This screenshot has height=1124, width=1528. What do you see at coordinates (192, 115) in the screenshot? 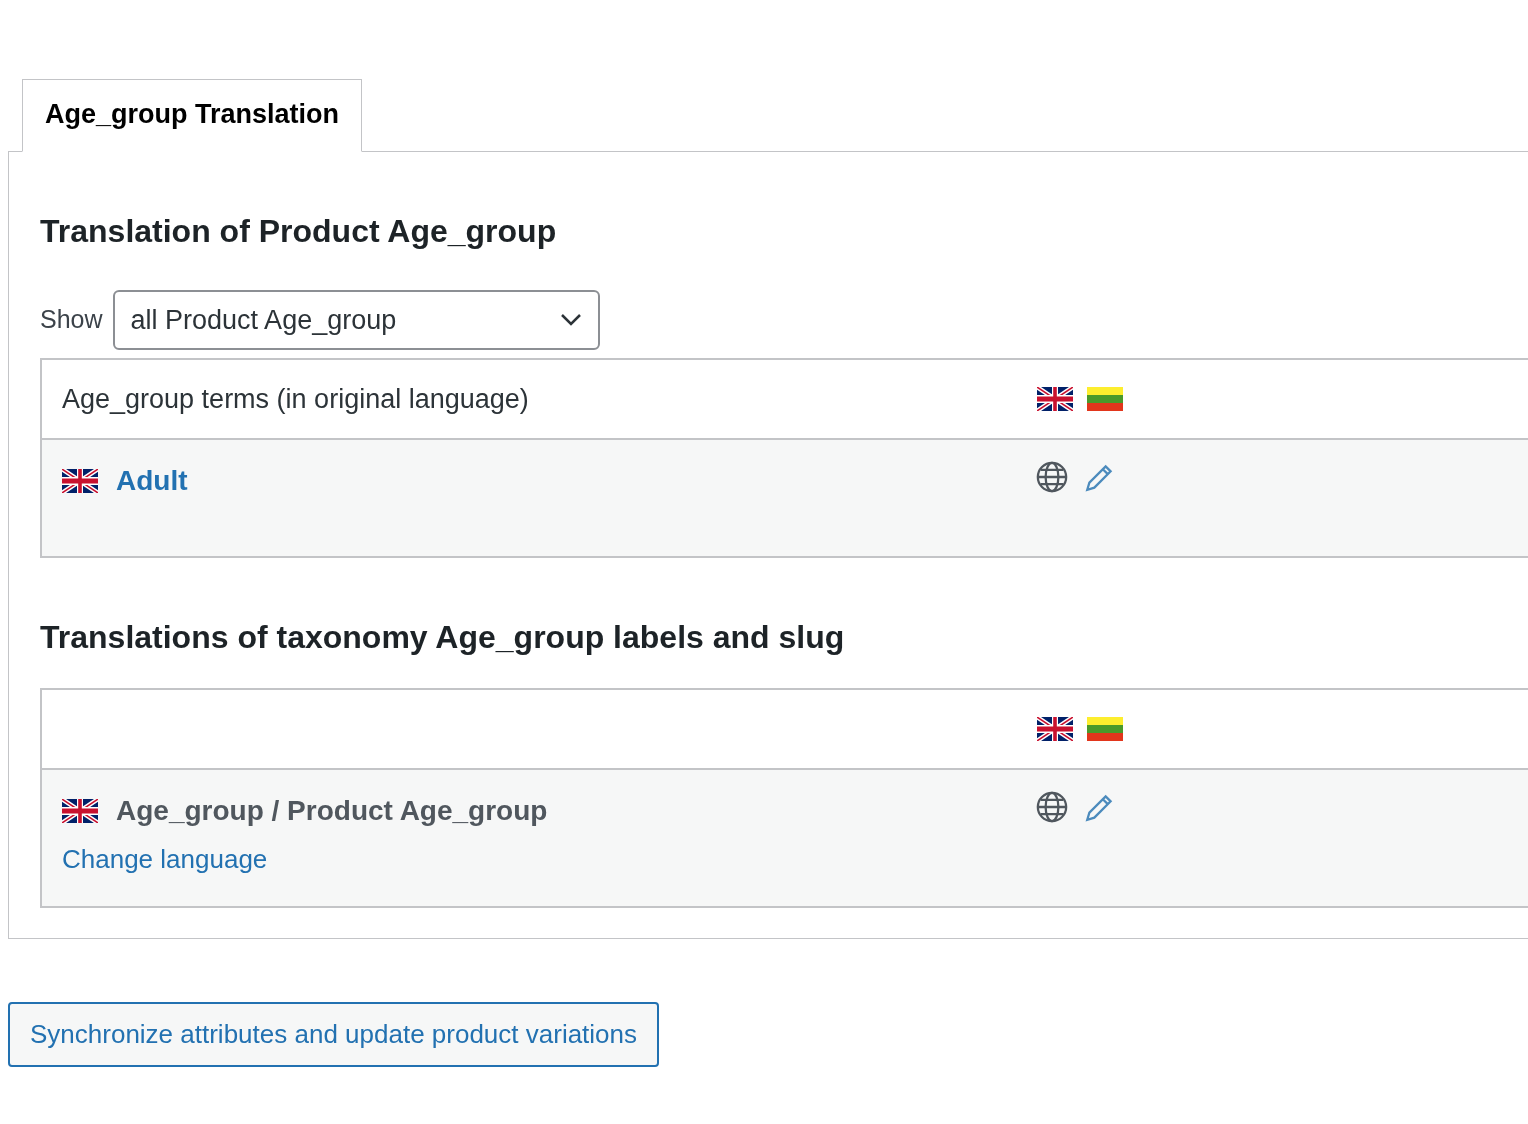
I see `tab: Age_group Translation` at bounding box center [192, 115].